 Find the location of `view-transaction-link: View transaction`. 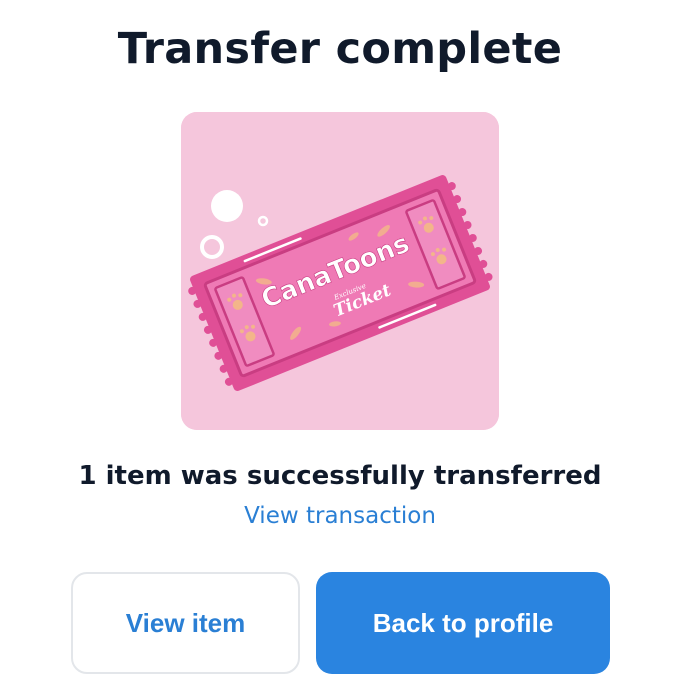

view-transaction-link: View transaction is located at coordinates (340, 516).